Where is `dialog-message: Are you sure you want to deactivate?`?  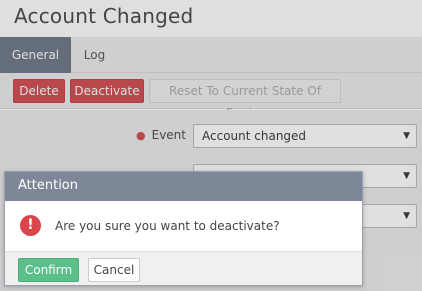 dialog-message: Are you sure you want to deactivate? is located at coordinates (167, 226).